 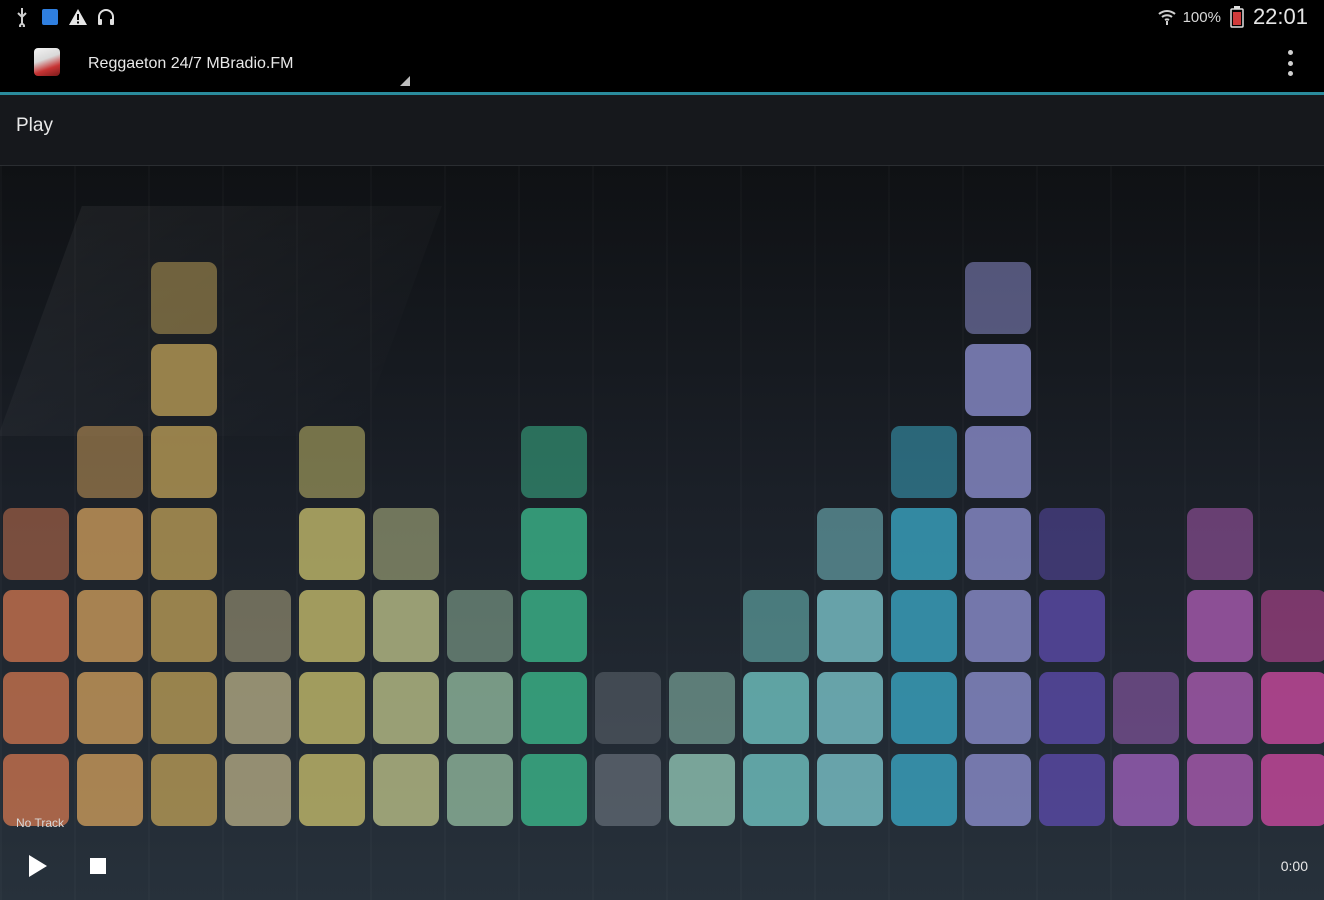 What do you see at coordinates (106, 17) in the screenshot?
I see `headphones-icon` at bounding box center [106, 17].